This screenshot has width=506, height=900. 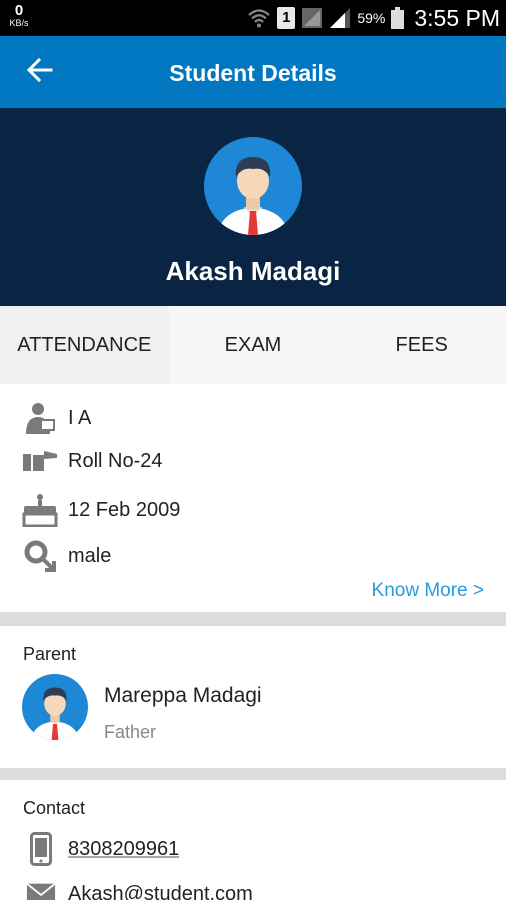 I want to click on class-row: I A, so click(x=56, y=418).